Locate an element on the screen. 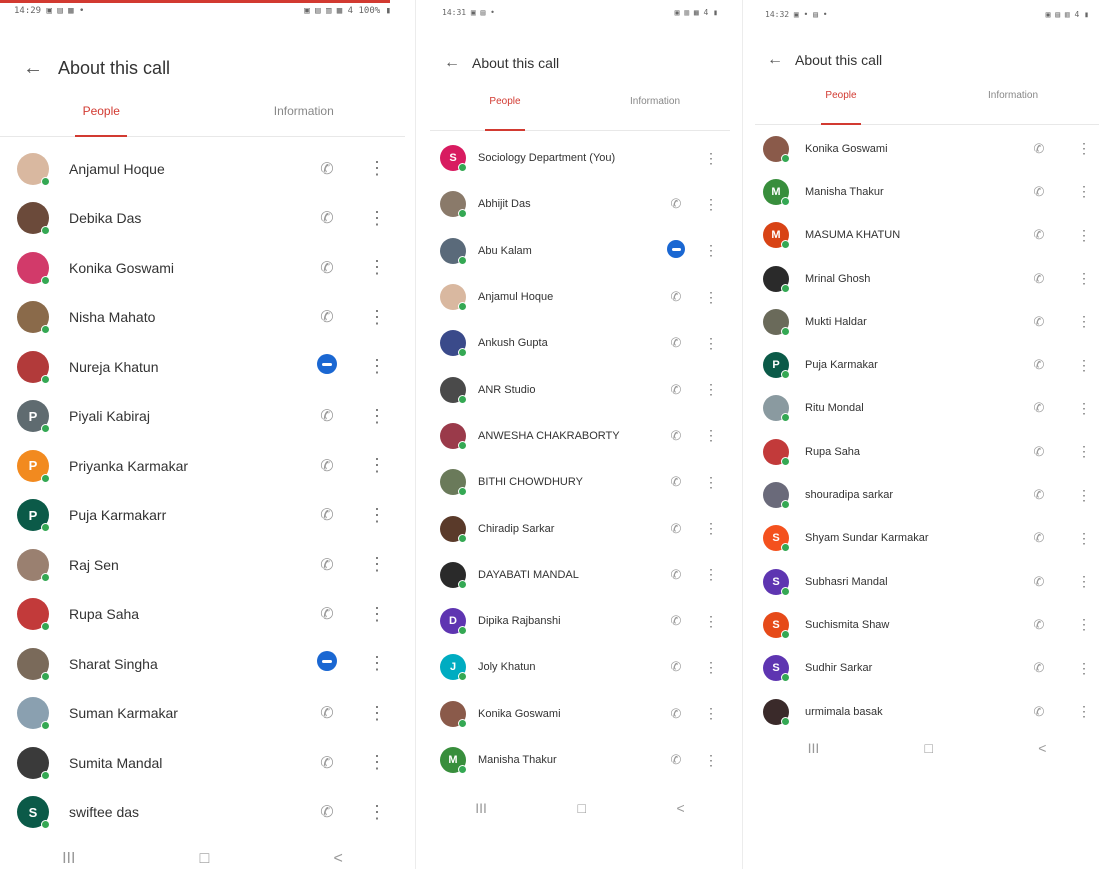 The height and width of the screenshot is (869, 1099). participant-row: Nureja Khatun ⋮ is located at coordinates (202, 367).